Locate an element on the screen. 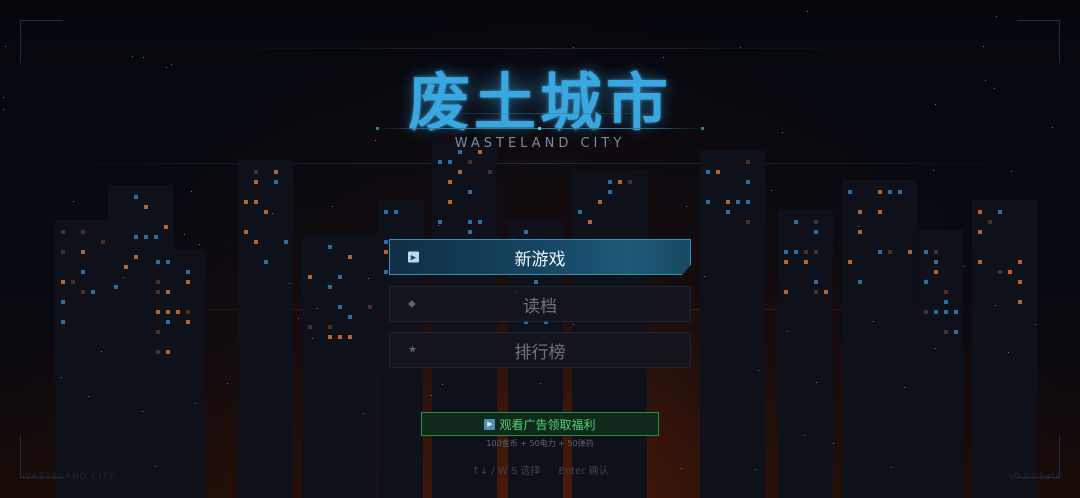  horizon-line is located at coordinates (540, 163).